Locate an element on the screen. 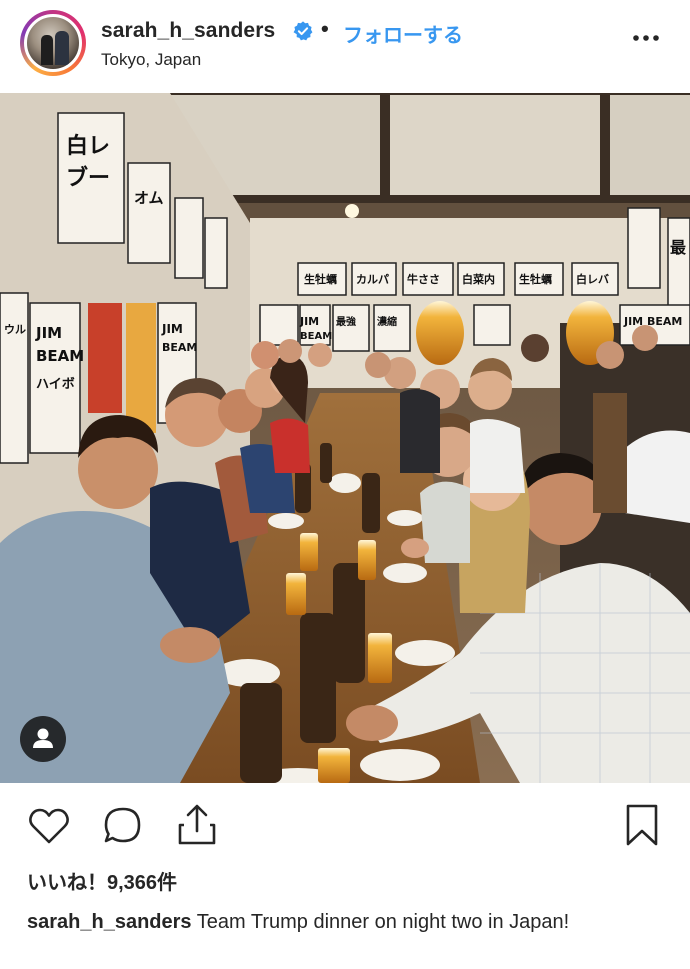 Image resolution: width=690 pixels, height=969 pixels. post-header: sarah_h_sanders • フォローする Tokyo, Japan is located at coordinates (345, 45).